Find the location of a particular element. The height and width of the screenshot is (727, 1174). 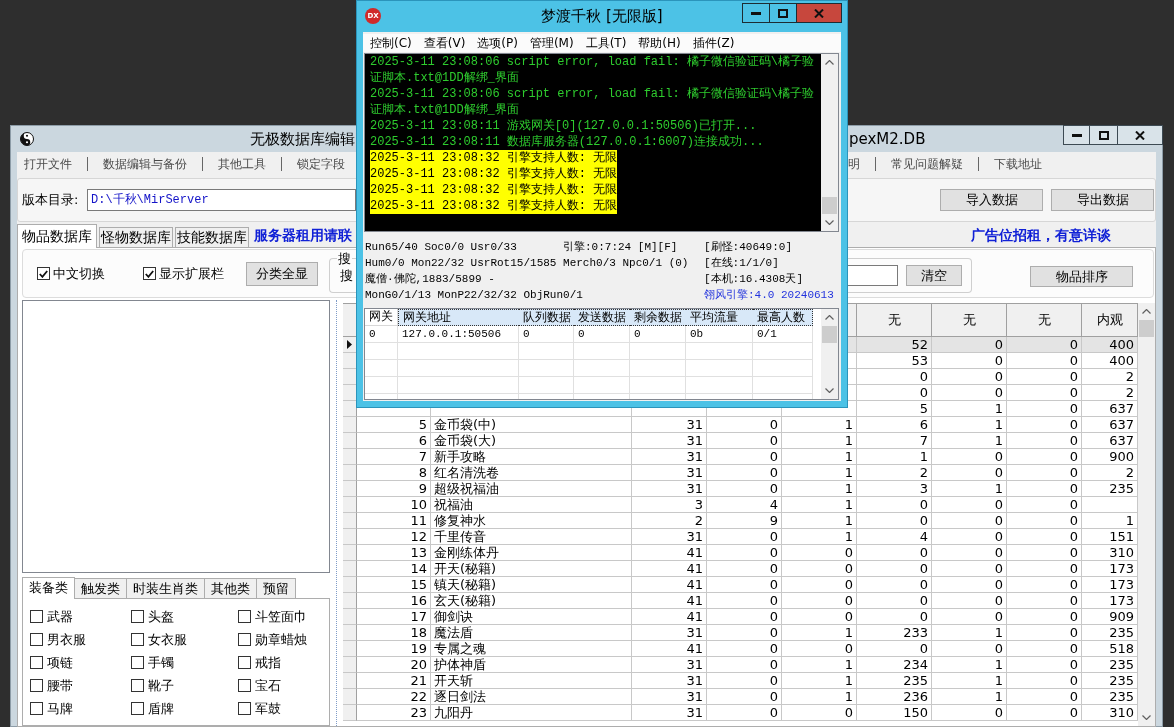

menu-item: 其他工具 is located at coordinates (241, 164).